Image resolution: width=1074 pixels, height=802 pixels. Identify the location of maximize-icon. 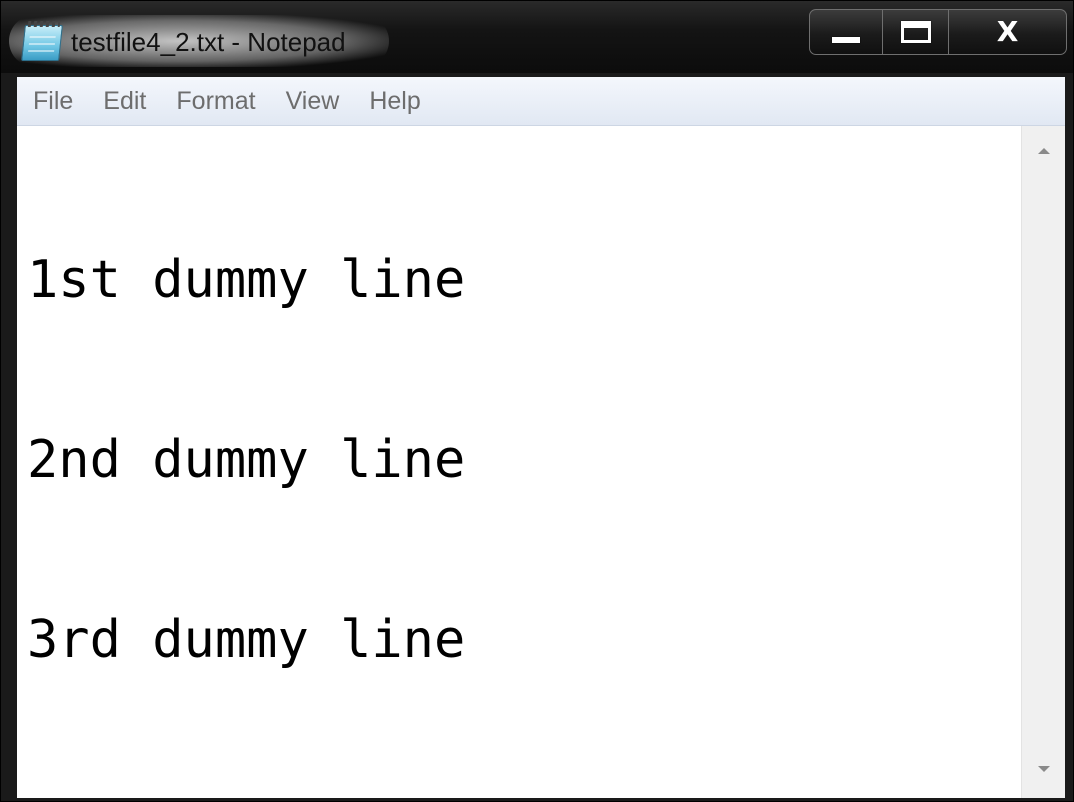
(915, 32).